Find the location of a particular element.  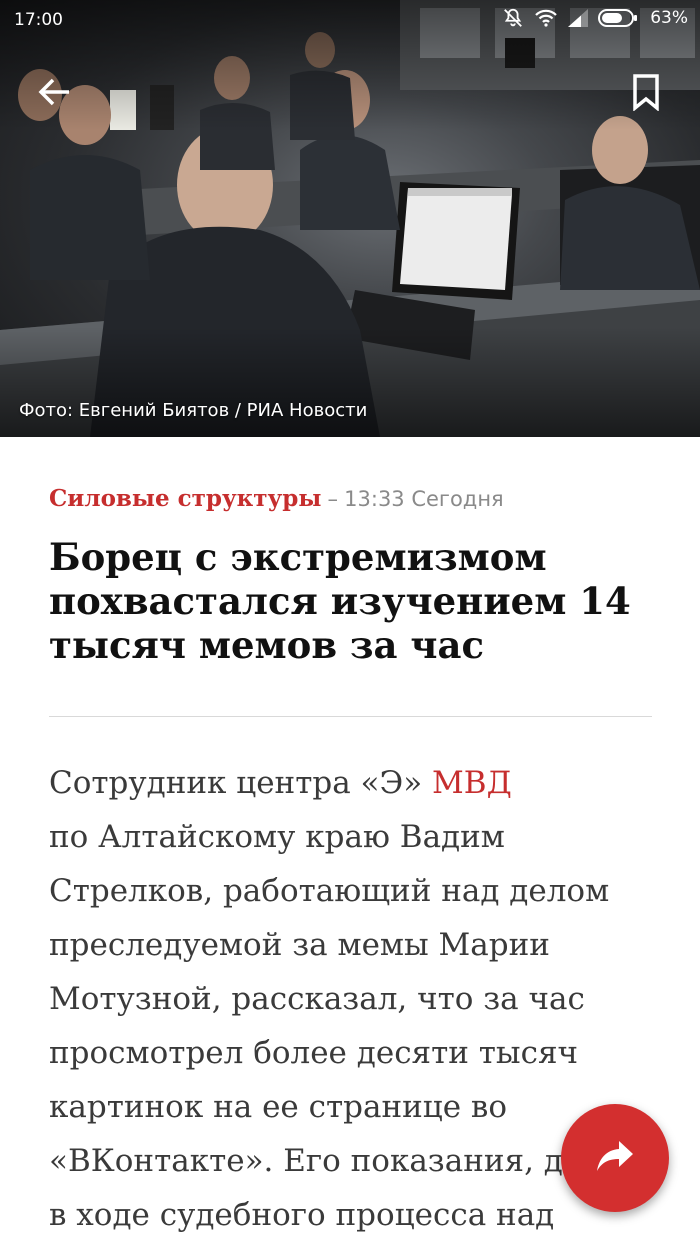

body-line: картинок на ее странице во is located at coordinates (278, 1107).